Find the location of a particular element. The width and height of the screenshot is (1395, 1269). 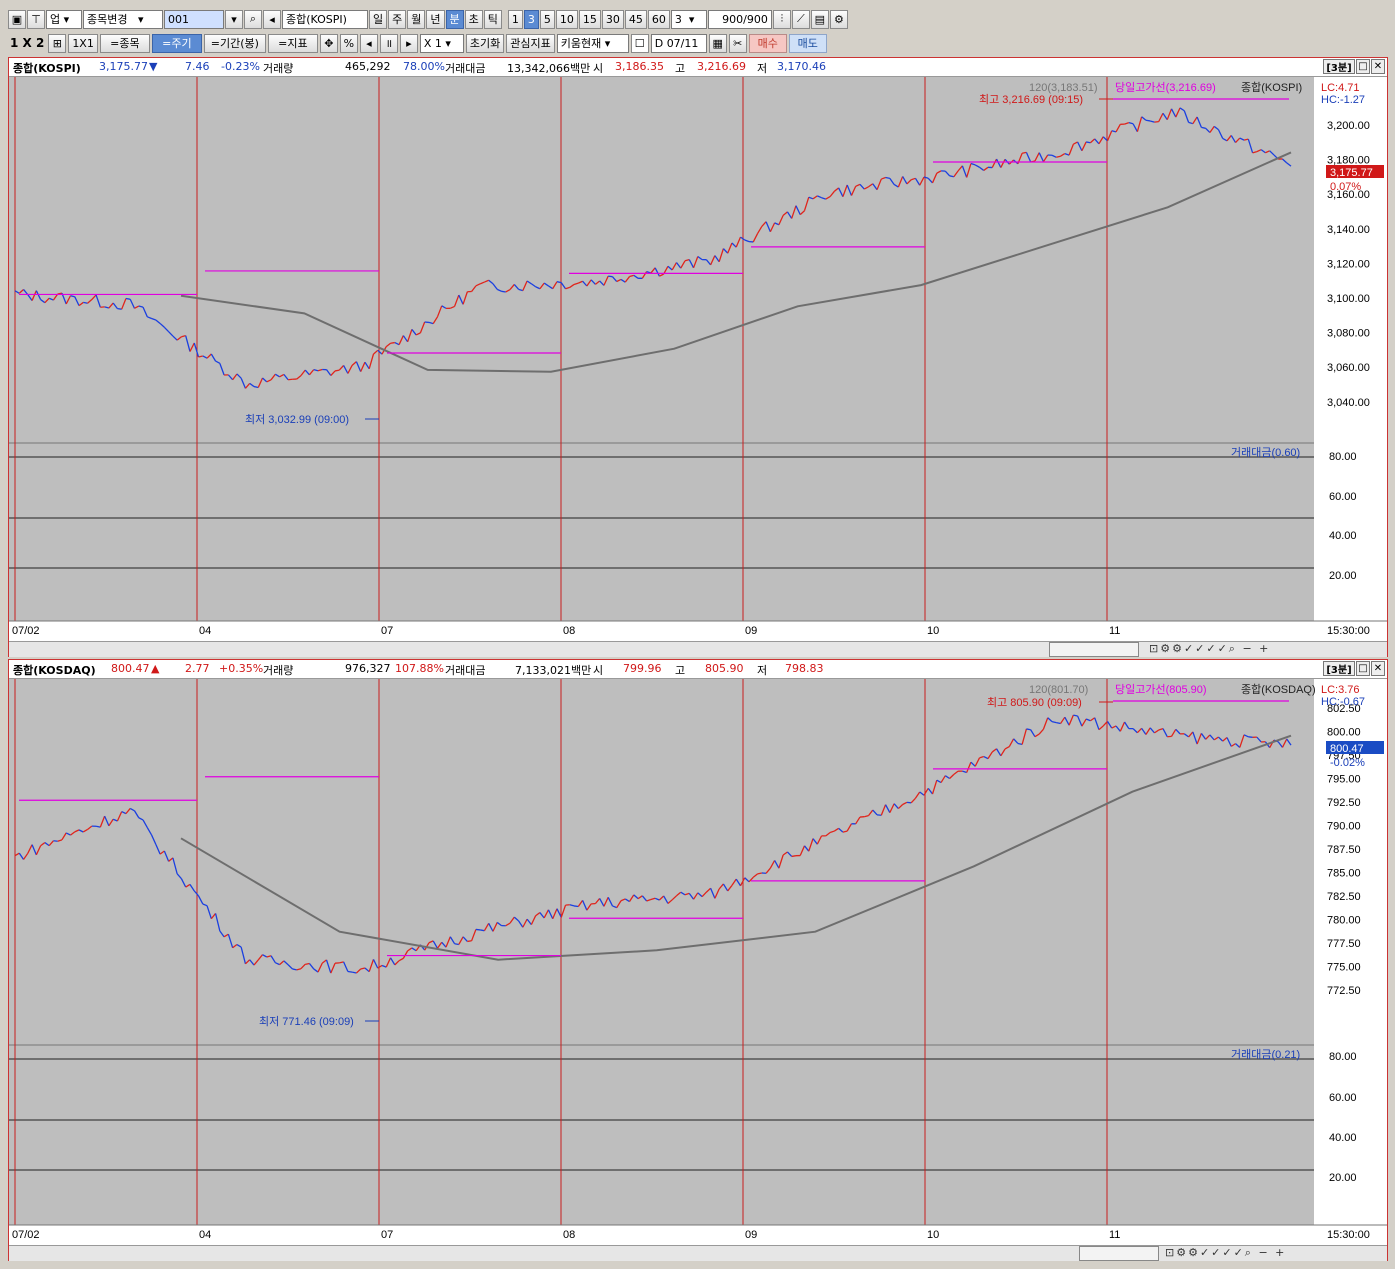

sync-stock-button: =종목 is located at coordinates (124, 43).